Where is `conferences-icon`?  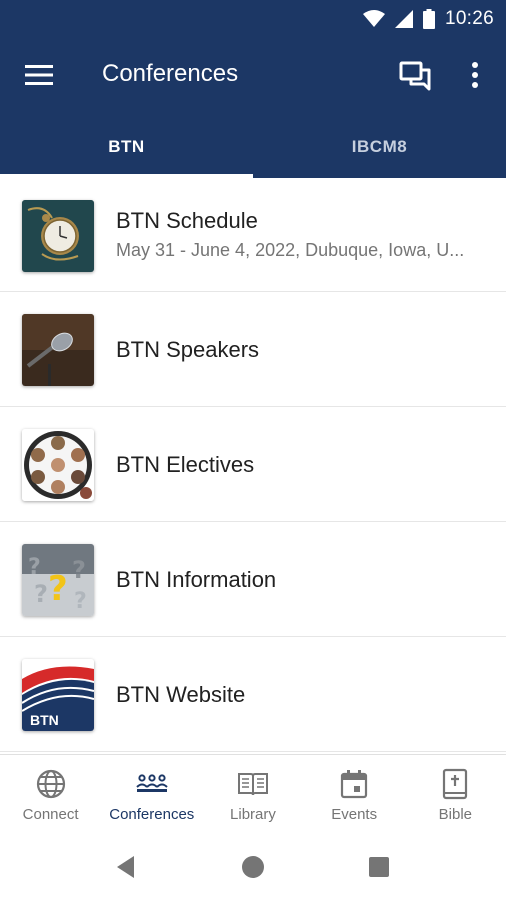 conferences-icon is located at coordinates (152, 783).